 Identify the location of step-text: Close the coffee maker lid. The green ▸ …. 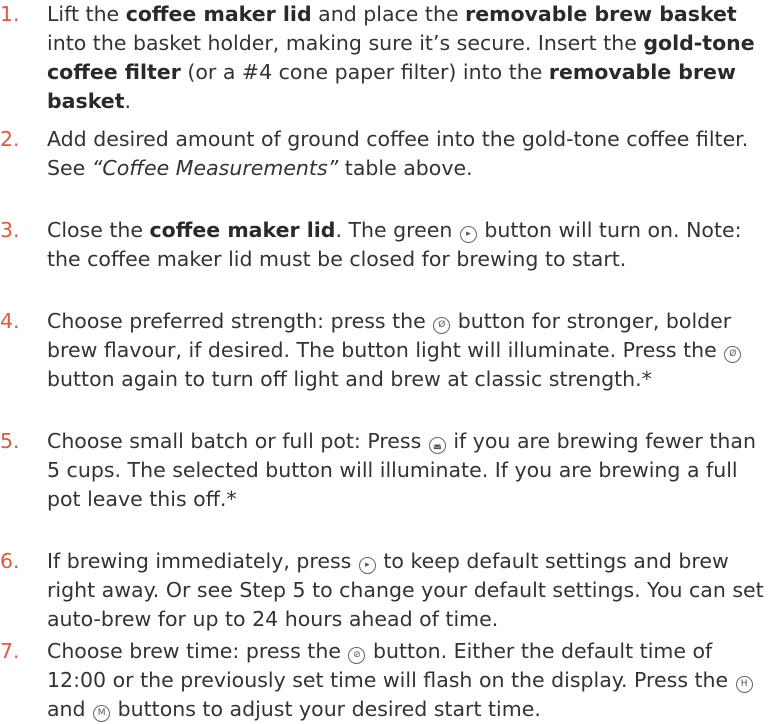
(406, 245).